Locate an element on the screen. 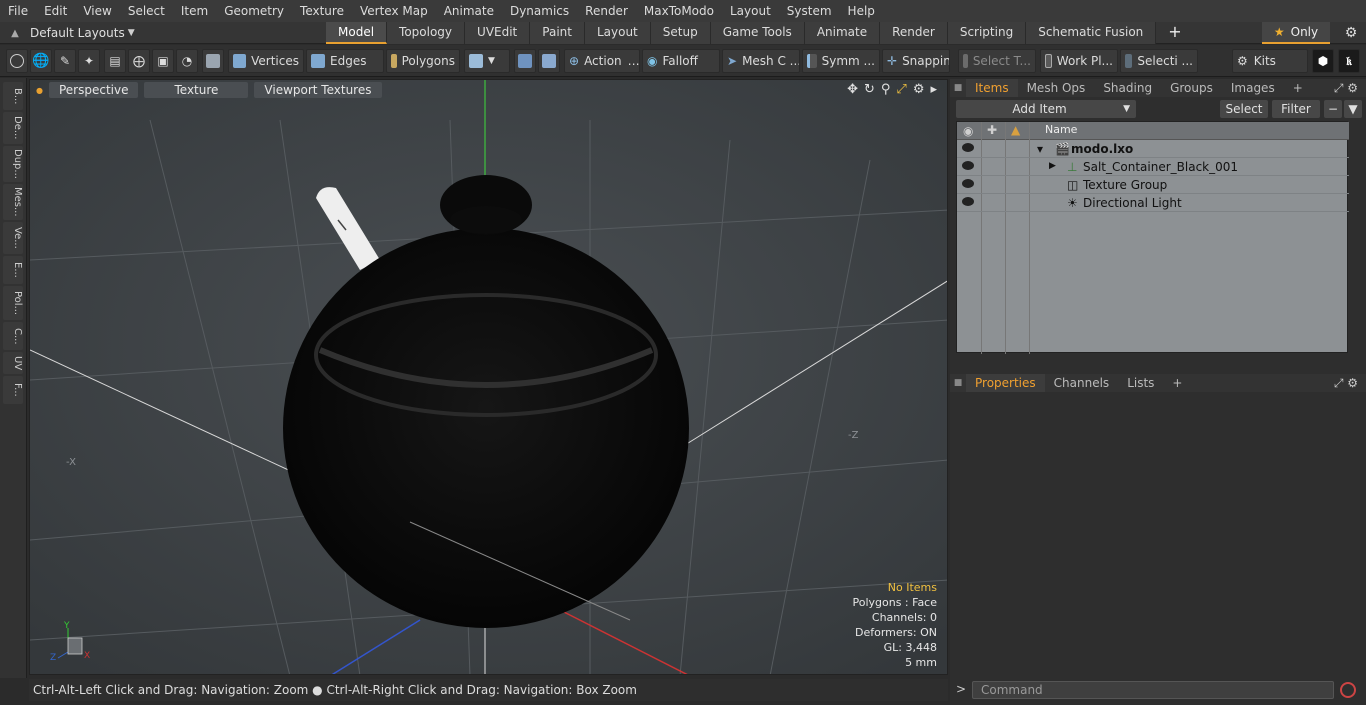 The image size is (1366, 705). tab-mesh-ops: Mesh Ops is located at coordinates (1056, 88).